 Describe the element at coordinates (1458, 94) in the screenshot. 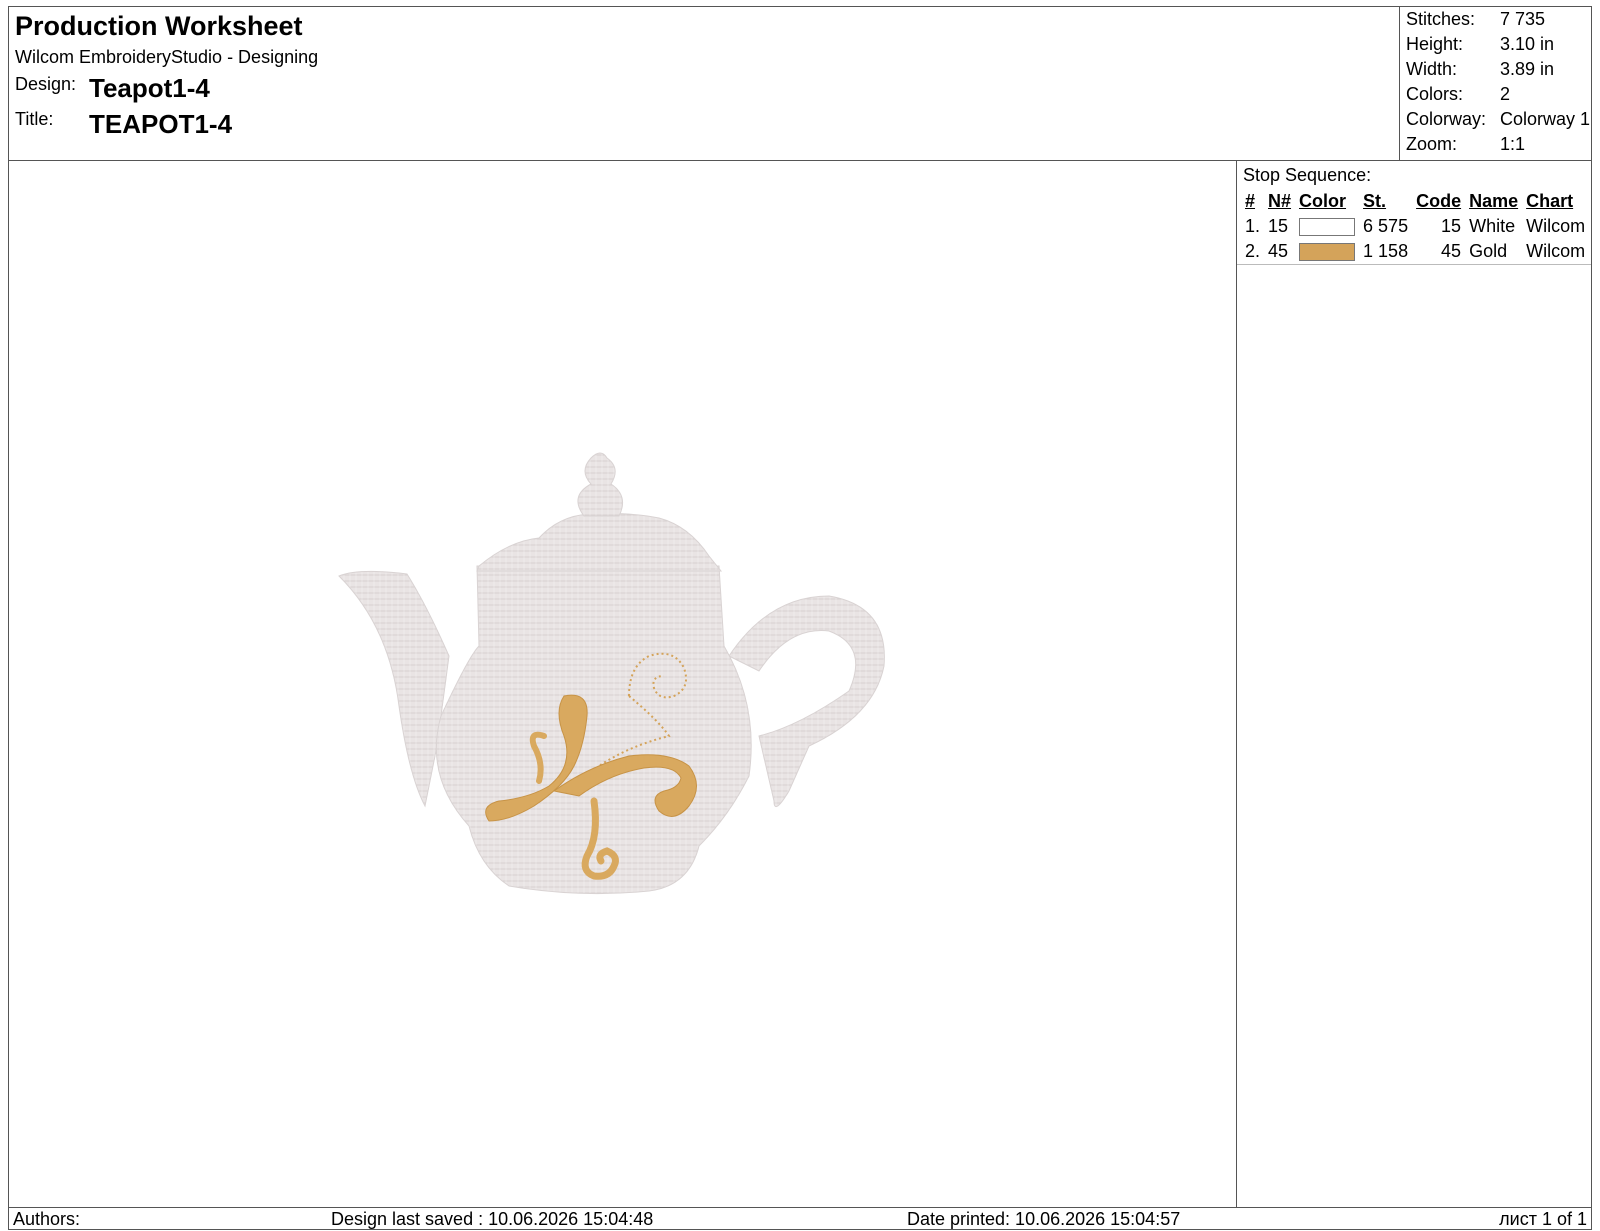

I see `stat-colors: Colors: 2` at that location.